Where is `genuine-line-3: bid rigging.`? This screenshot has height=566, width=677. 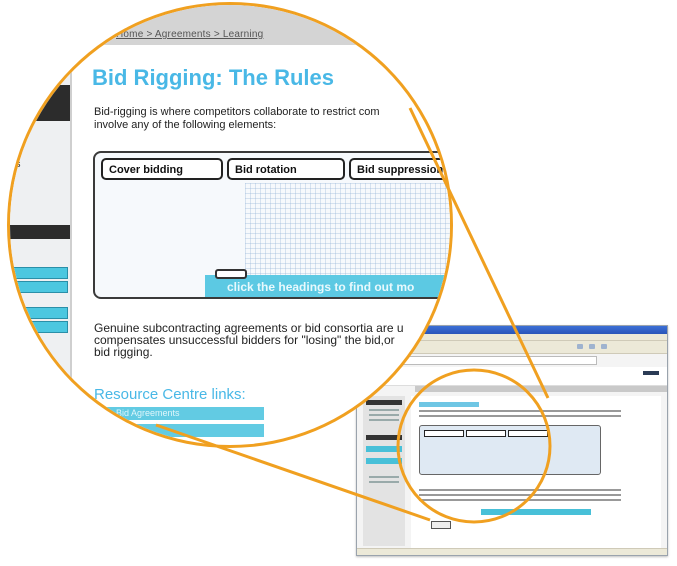
genuine-line-3: bid rigging. is located at coordinates (123, 352).